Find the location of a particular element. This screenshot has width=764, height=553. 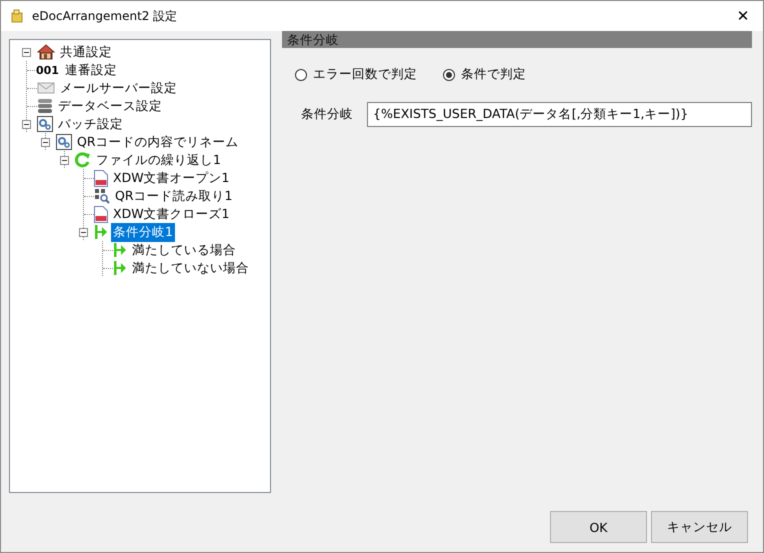

tree-item: 共通設定 is located at coordinates (86, 52).